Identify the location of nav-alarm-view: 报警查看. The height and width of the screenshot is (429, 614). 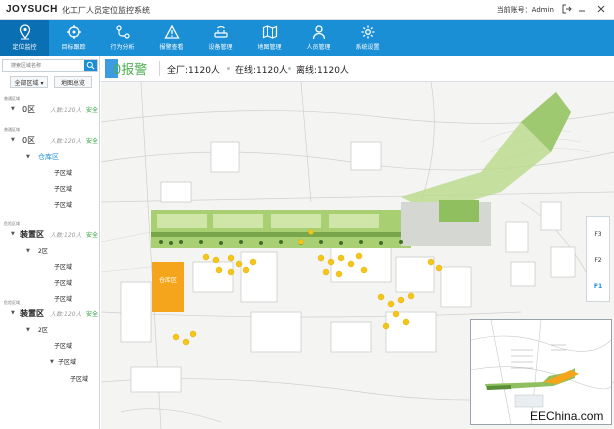
(171, 38).